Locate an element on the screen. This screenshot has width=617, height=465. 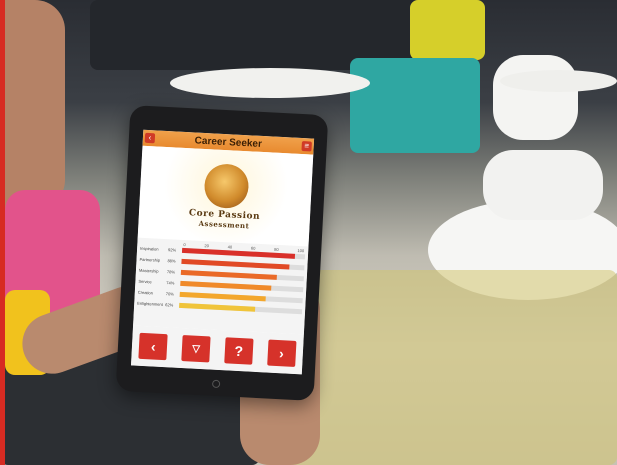
logo-subtitle: Assessment is located at coordinates (224, 224).